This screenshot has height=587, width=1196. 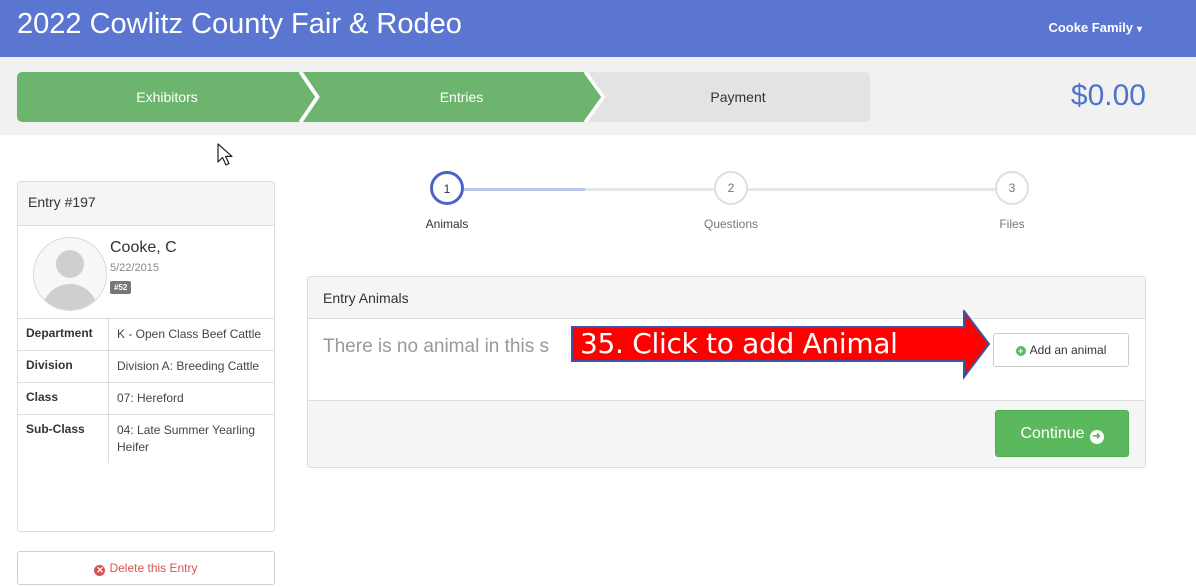 What do you see at coordinates (167, 97) in the screenshot?
I see `wizard-step-exhibitors: Exhibitors` at bounding box center [167, 97].